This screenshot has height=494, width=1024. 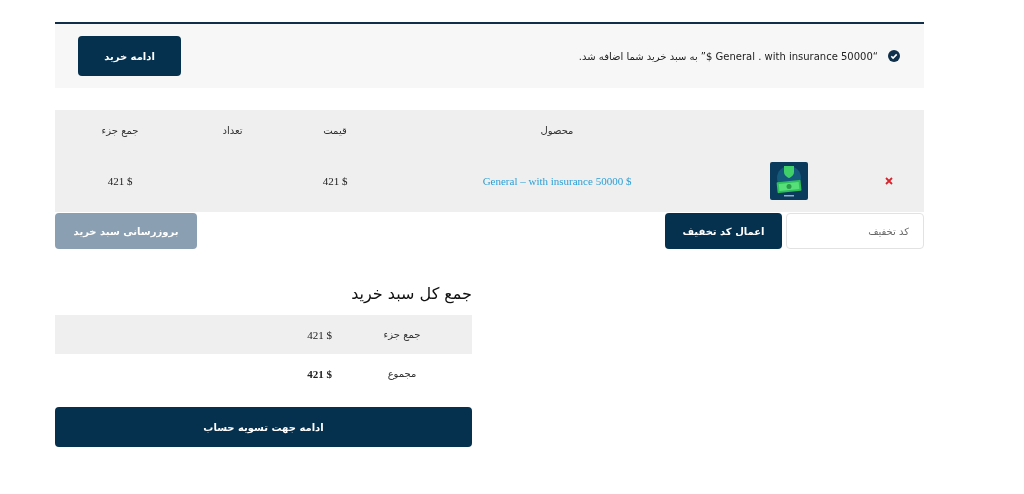 What do you see at coordinates (411, 293) in the screenshot?
I see `totals-title: جمع کل سبد خرید` at bounding box center [411, 293].